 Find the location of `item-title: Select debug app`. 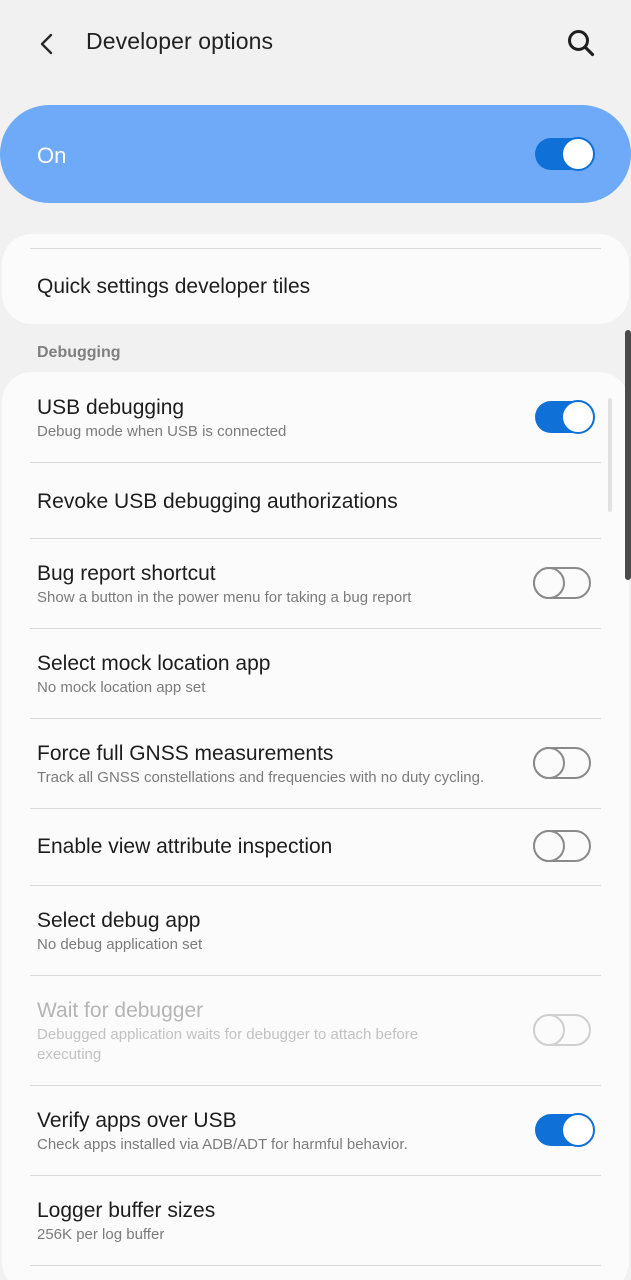

item-title: Select debug app is located at coordinates (119, 920).